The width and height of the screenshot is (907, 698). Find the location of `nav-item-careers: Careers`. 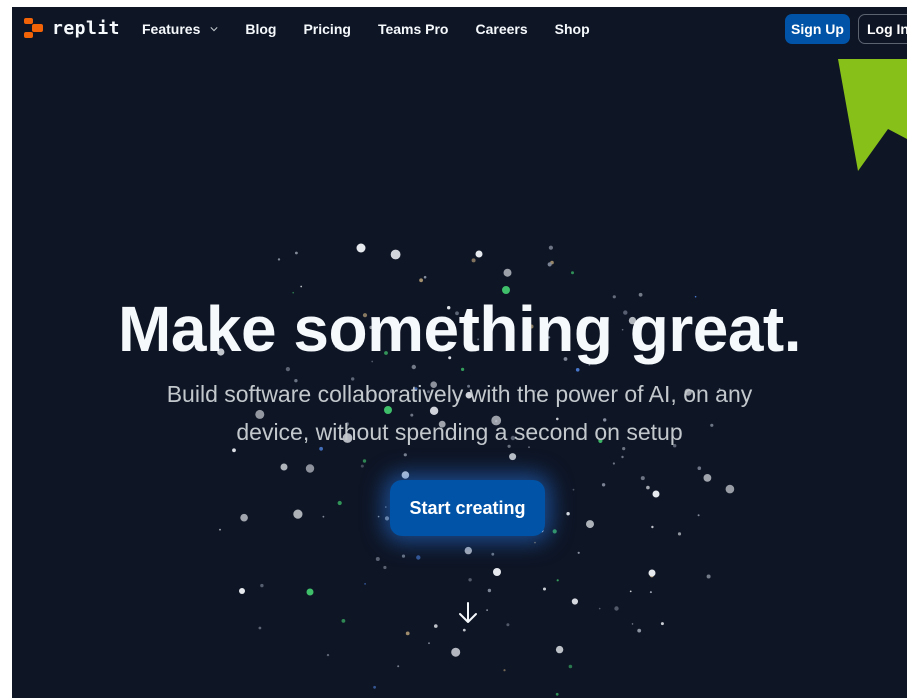

nav-item-careers: Careers is located at coordinates (501, 29).